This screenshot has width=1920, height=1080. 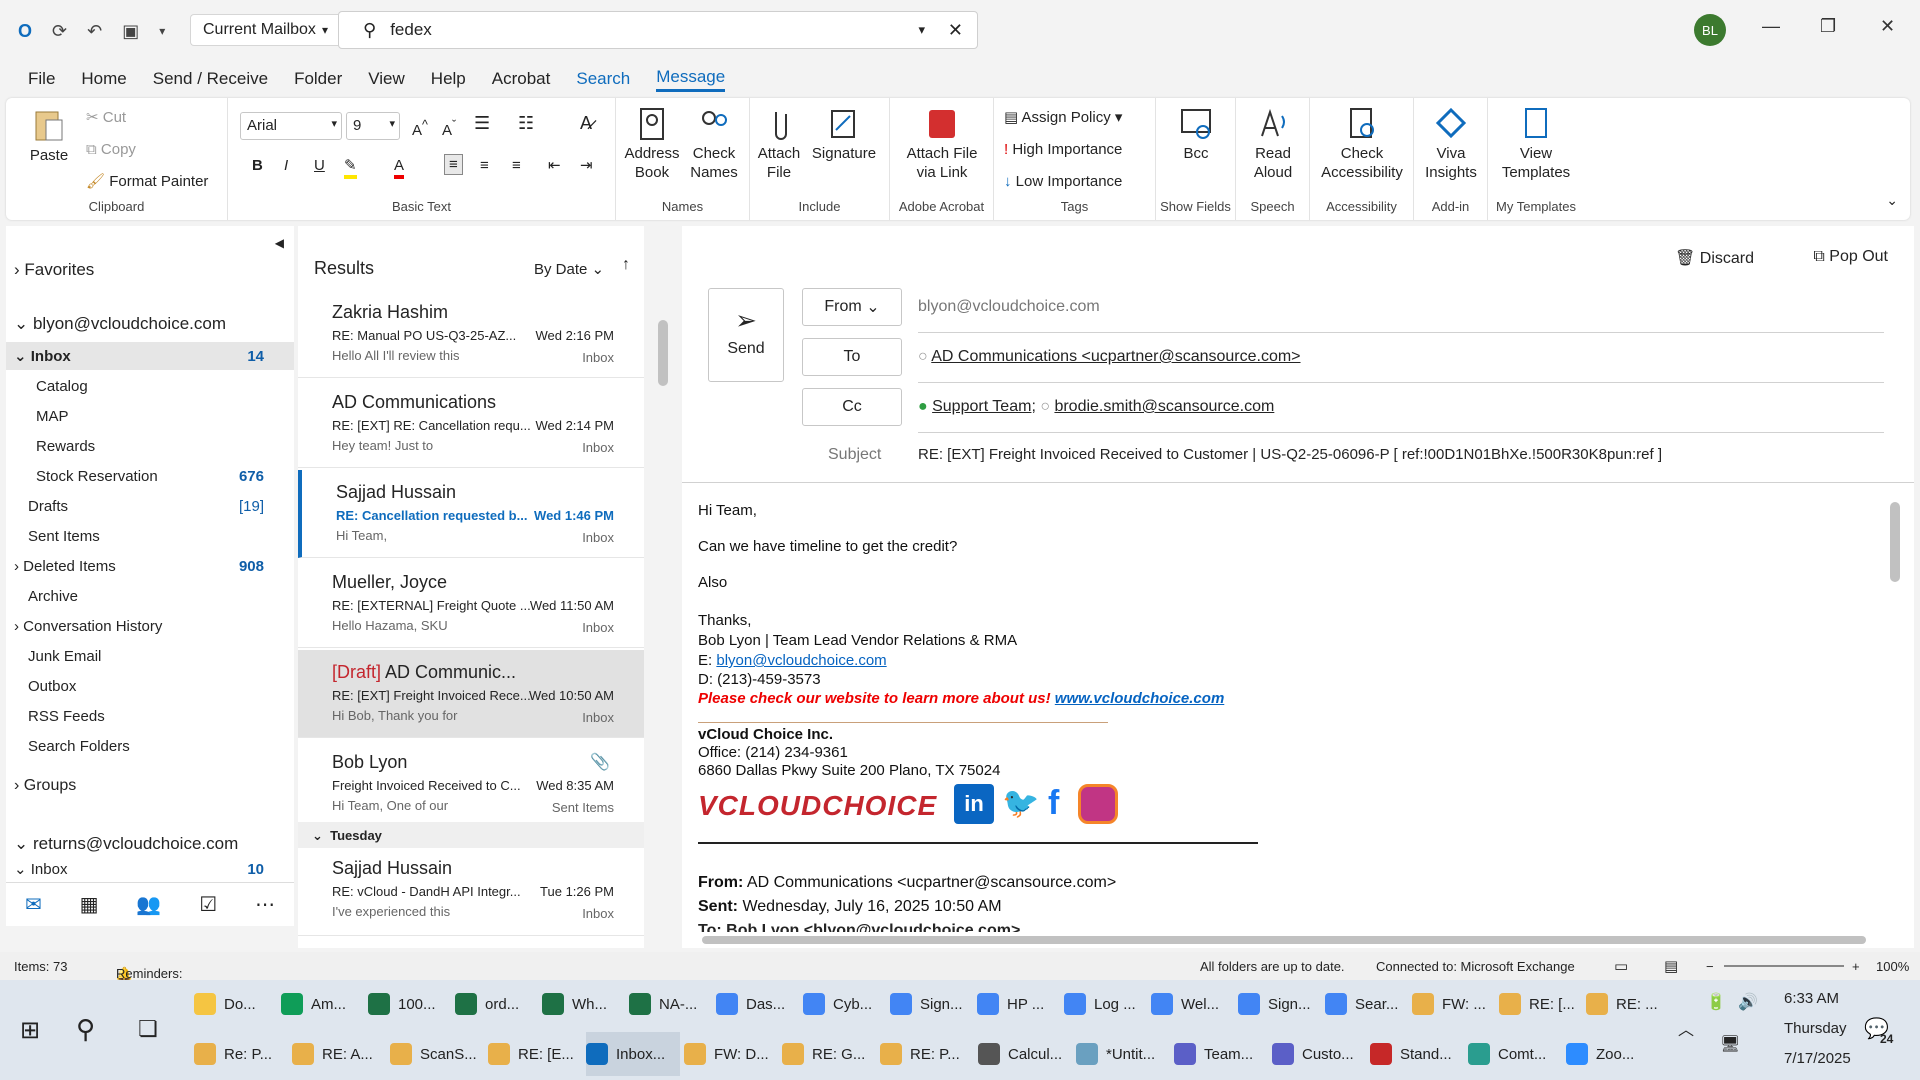 I want to click on cc-button: Cc, so click(x=852, y=407).